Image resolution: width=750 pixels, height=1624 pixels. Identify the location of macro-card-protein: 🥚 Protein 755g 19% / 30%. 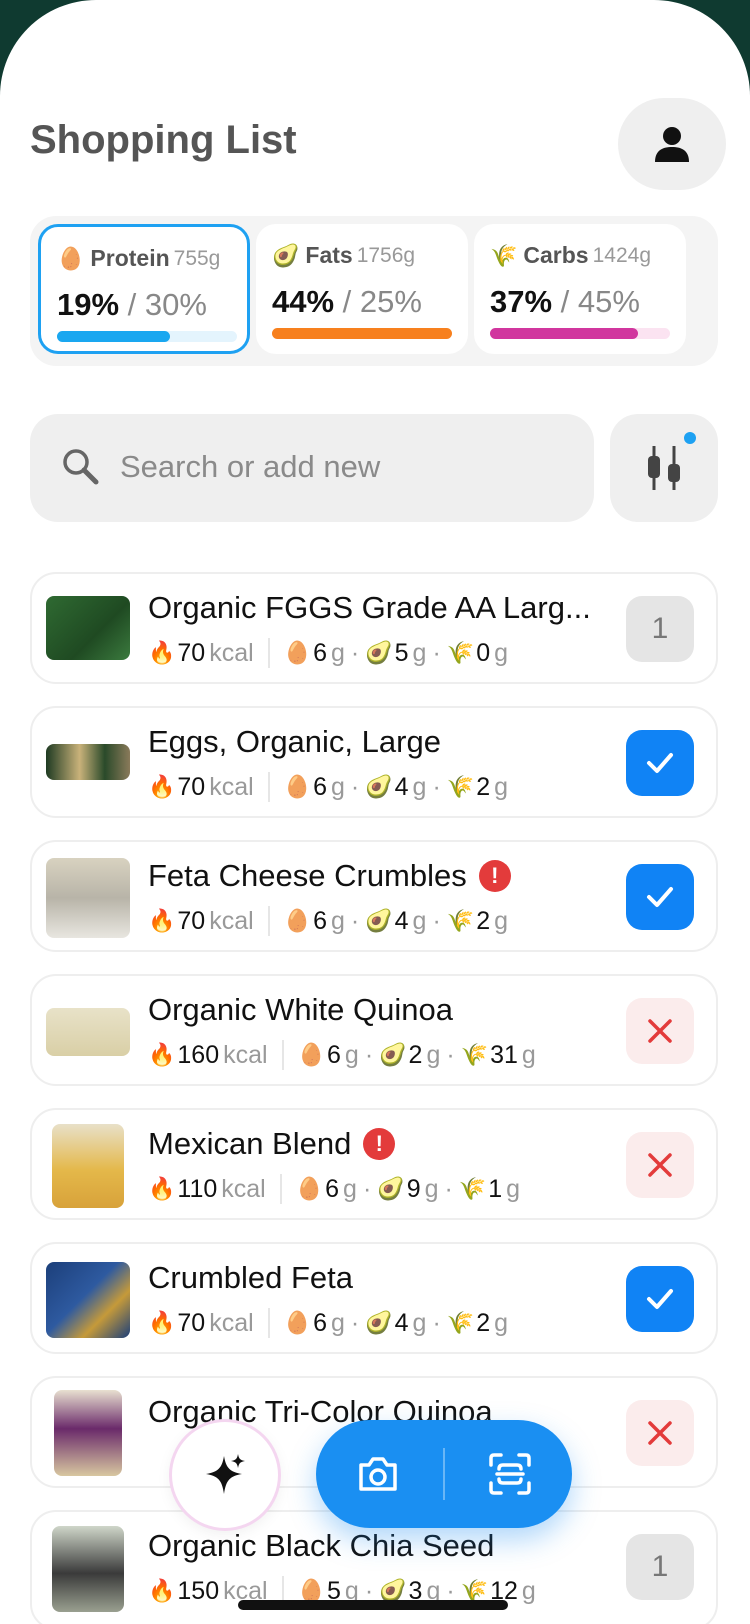
(144, 289).